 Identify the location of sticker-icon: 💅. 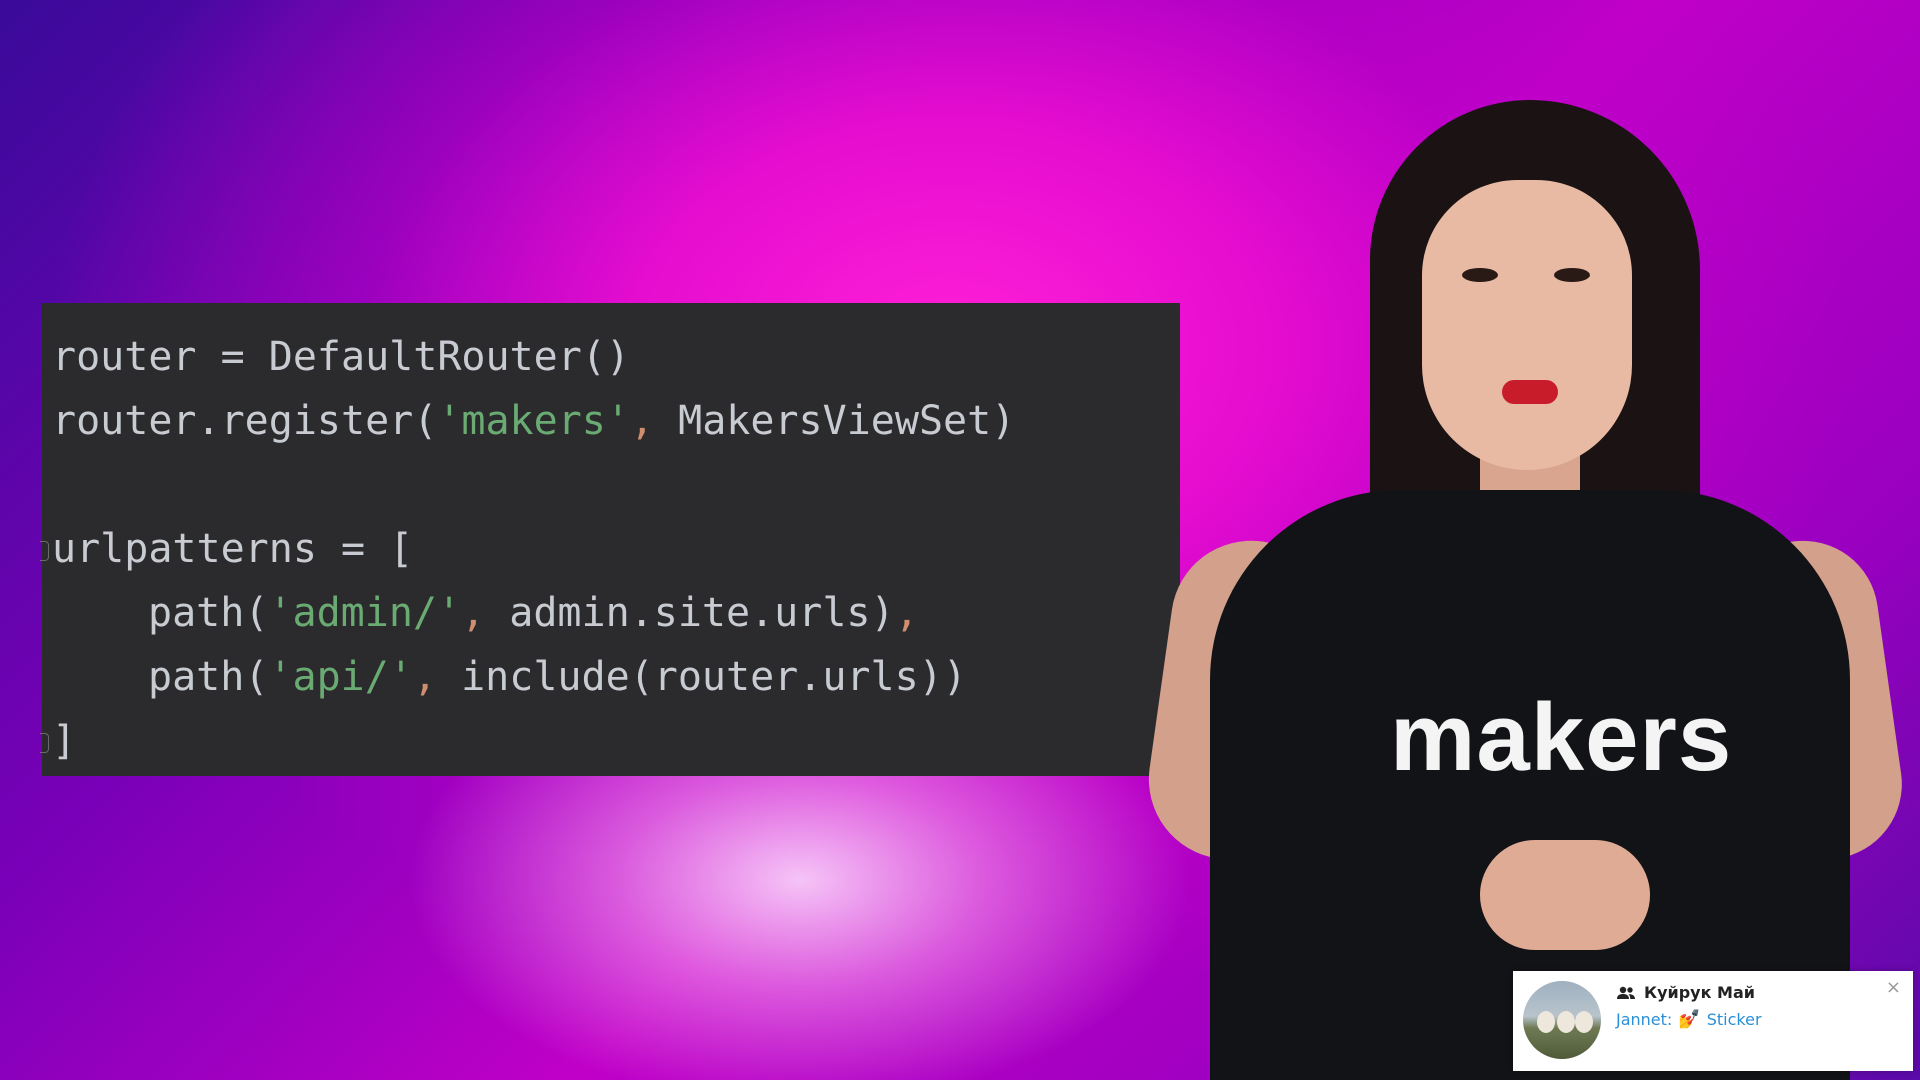
(1689, 1019).